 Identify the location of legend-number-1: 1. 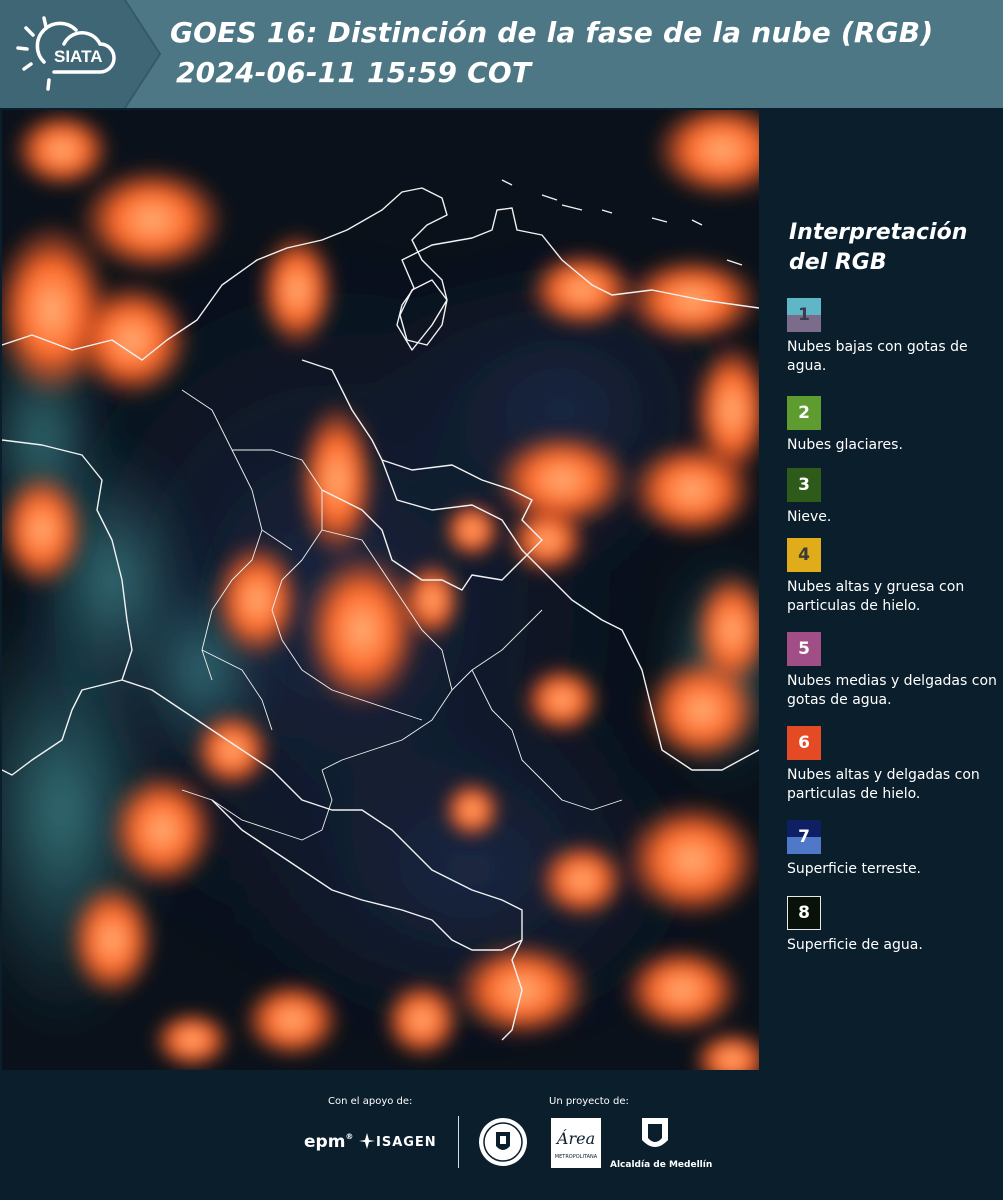
(804, 315).